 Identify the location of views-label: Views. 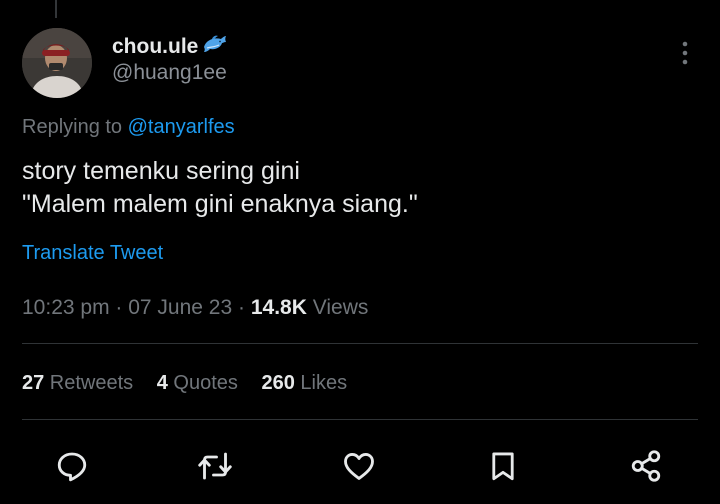
(337, 307).